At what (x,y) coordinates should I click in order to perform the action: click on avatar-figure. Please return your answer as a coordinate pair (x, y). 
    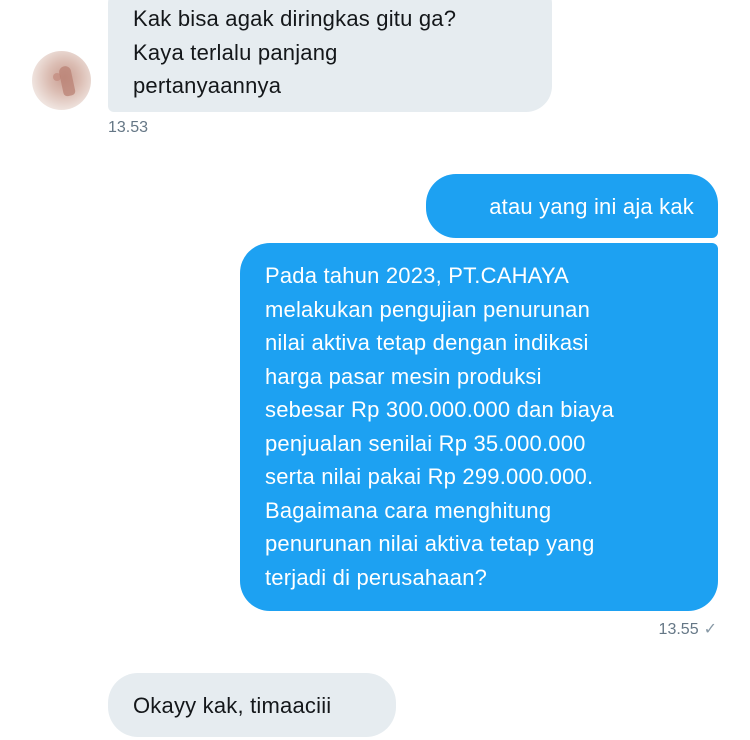
    Looking at the image, I should click on (67, 81).